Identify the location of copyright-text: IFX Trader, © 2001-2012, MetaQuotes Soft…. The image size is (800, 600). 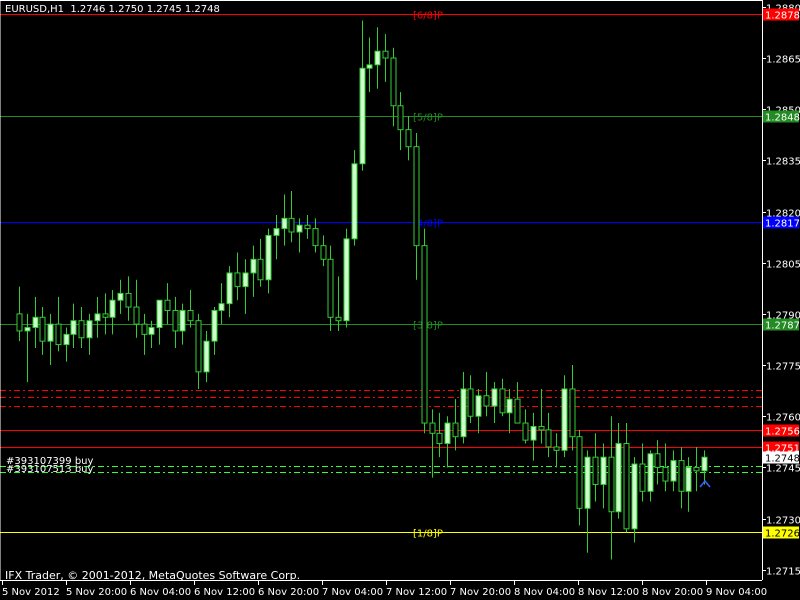
(153, 575).